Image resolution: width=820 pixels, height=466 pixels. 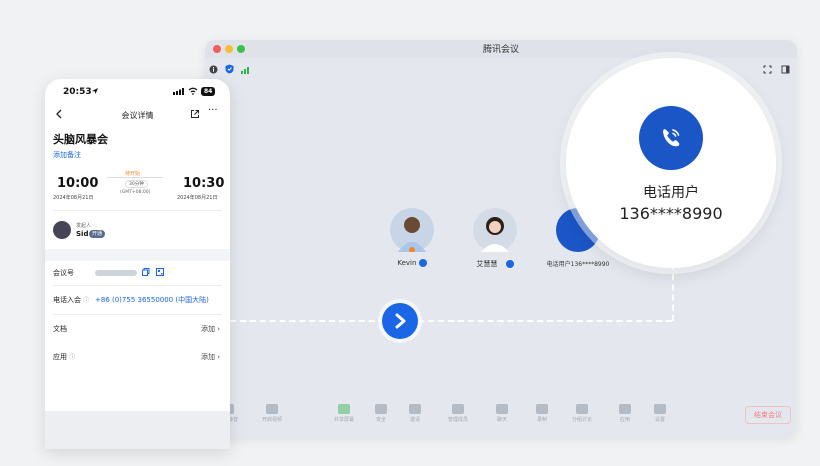 I want to click on timezone-label: (GMT+08:00), so click(x=135, y=192).